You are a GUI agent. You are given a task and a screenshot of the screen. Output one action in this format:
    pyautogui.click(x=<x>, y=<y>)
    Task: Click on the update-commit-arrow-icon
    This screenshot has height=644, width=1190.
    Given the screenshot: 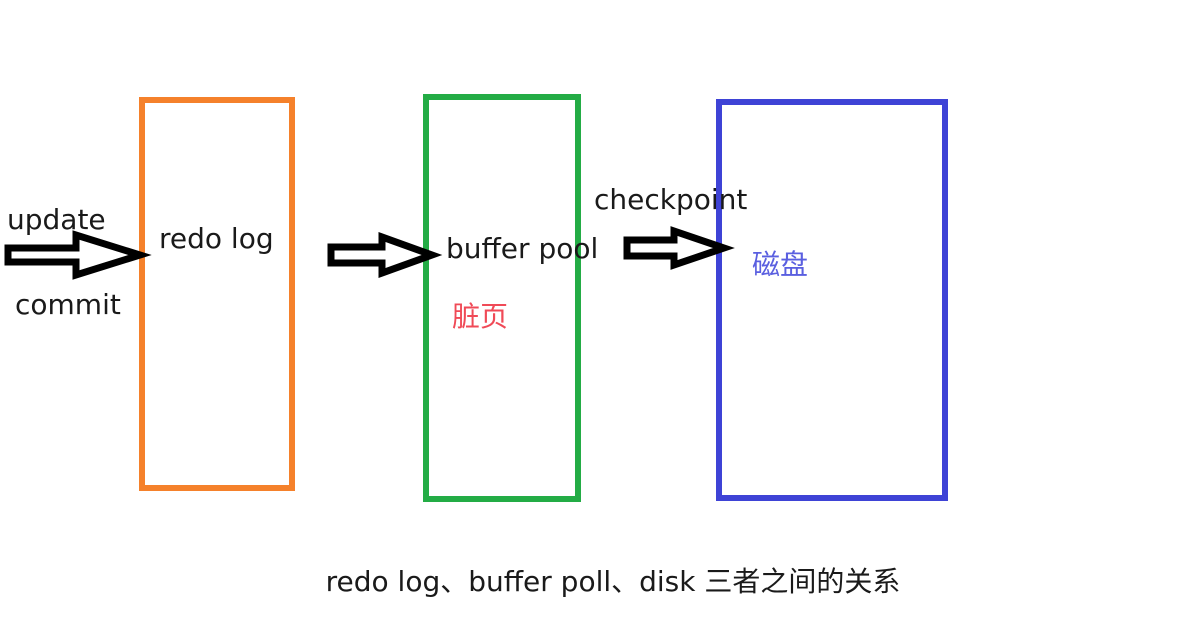 What is the action you would take?
    pyautogui.click(x=78, y=255)
    